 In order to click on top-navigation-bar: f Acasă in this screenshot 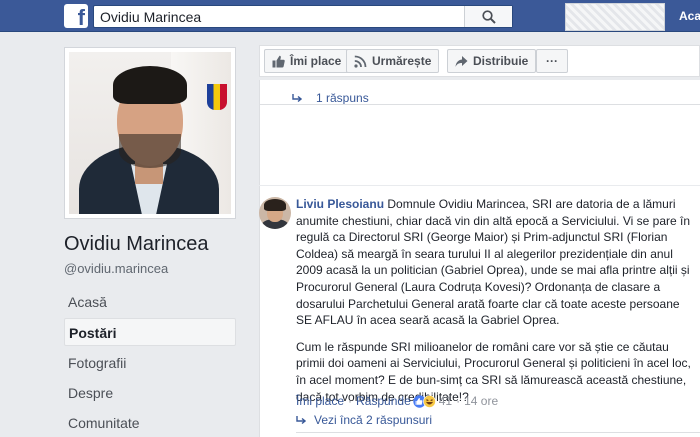, I will do `click(350, 16)`.